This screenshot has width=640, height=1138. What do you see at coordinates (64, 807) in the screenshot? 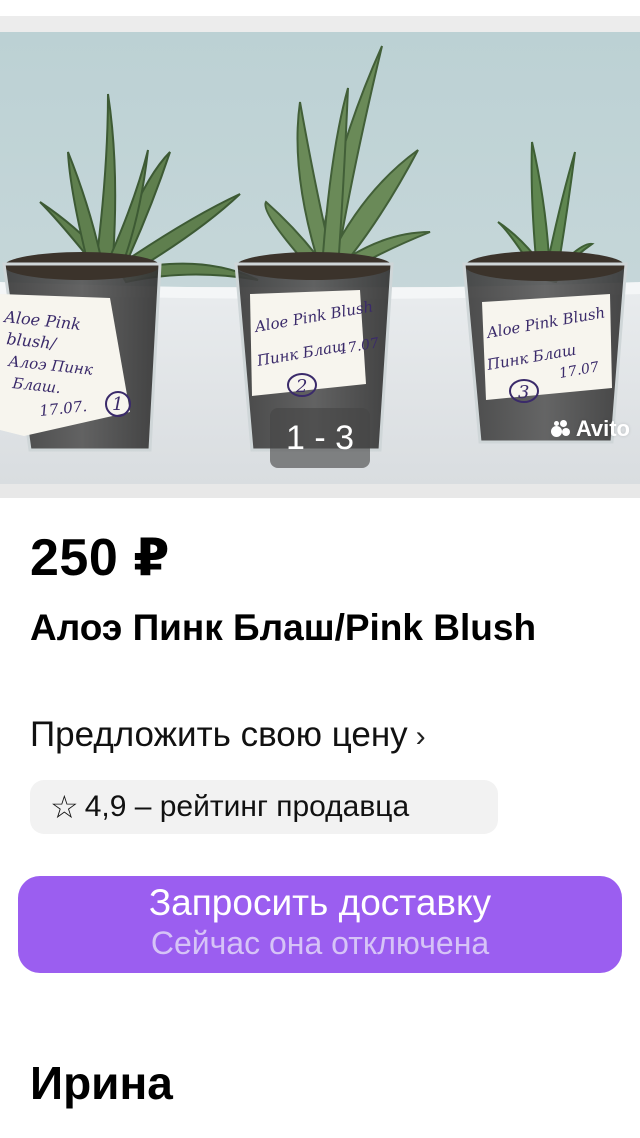
I see `star-icon: ☆` at bounding box center [64, 807].